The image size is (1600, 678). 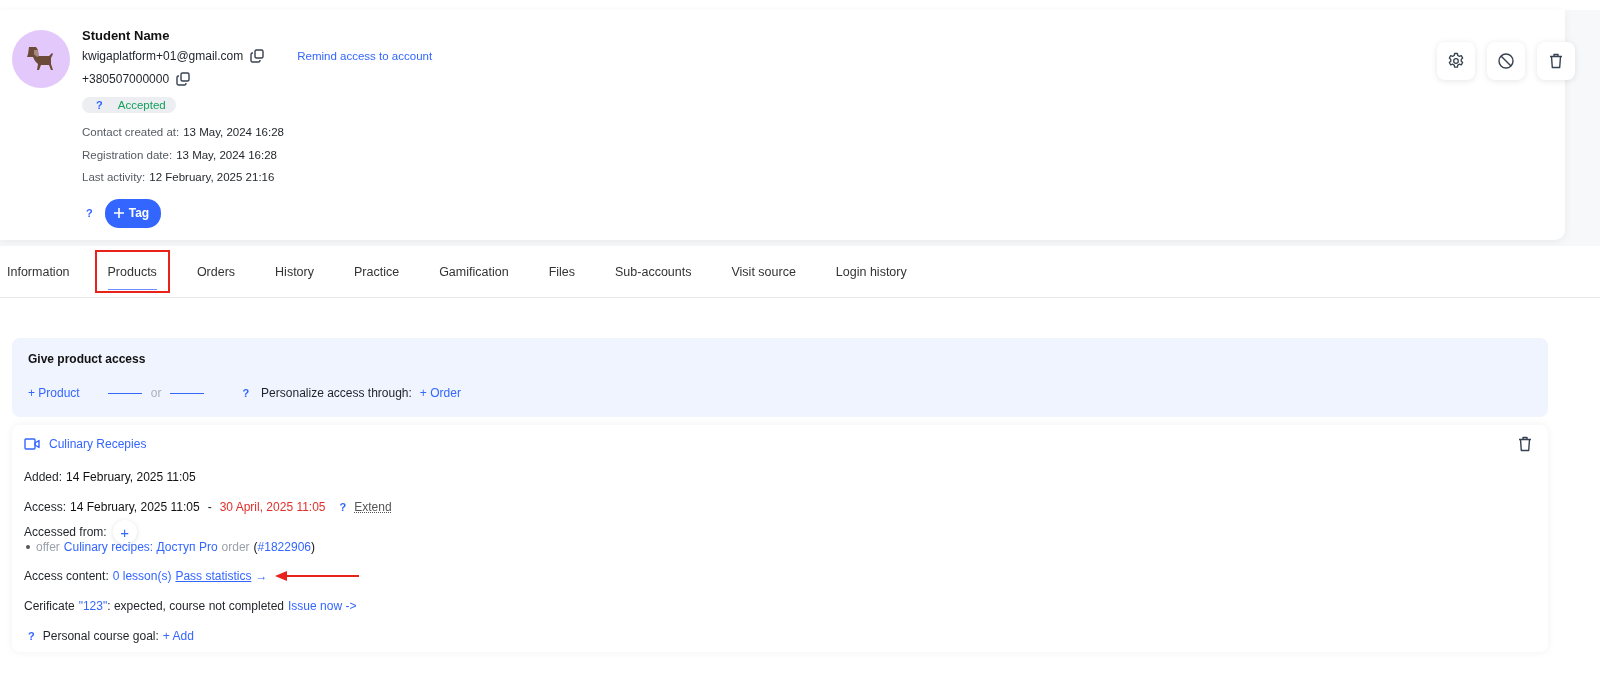 What do you see at coordinates (272, 507) in the screenshot?
I see `access-end: 30 April, 2025 11:05` at bounding box center [272, 507].